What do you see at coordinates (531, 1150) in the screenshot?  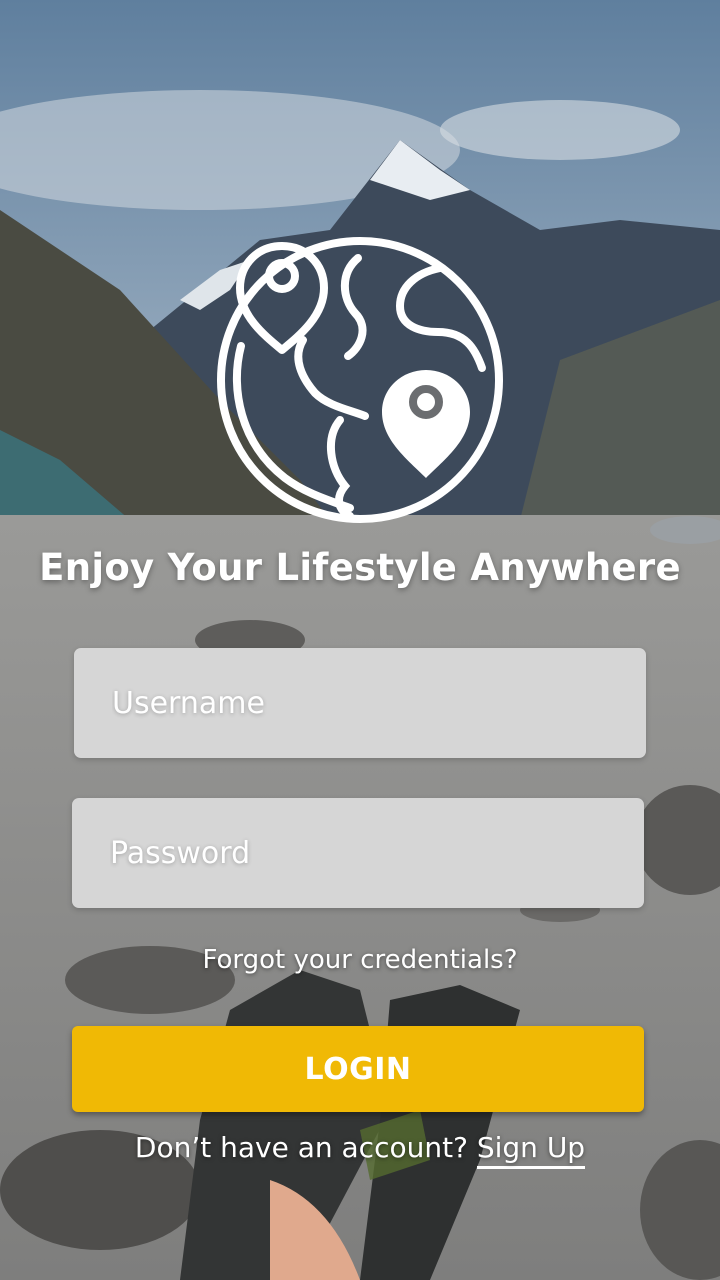 I see `signup-link: Sign Up` at bounding box center [531, 1150].